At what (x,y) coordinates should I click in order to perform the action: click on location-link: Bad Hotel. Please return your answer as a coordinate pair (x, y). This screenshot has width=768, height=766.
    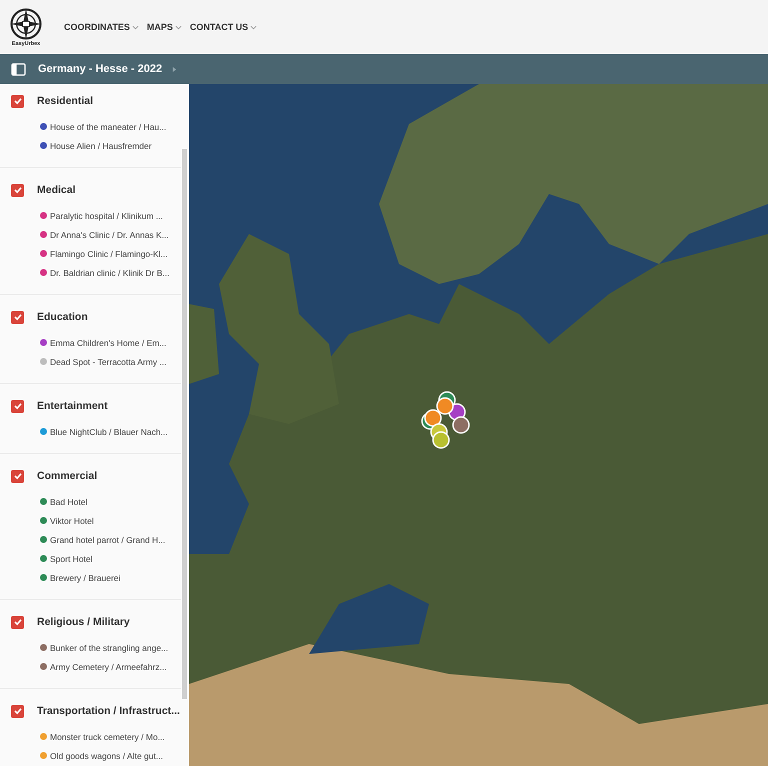
    Looking at the image, I should click on (69, 501).